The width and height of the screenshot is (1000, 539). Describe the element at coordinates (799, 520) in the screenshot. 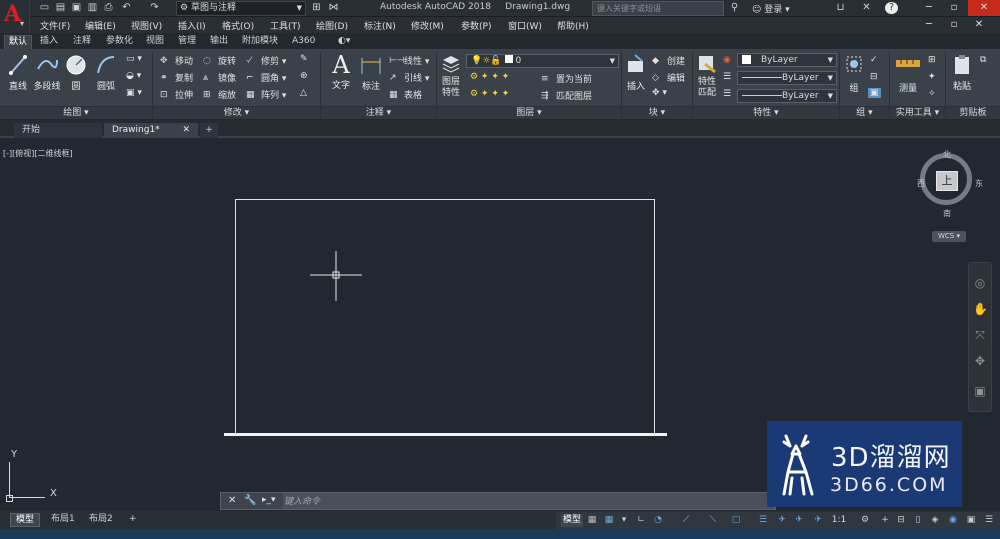

I see `auto-scale-icon: ✈` at that location.